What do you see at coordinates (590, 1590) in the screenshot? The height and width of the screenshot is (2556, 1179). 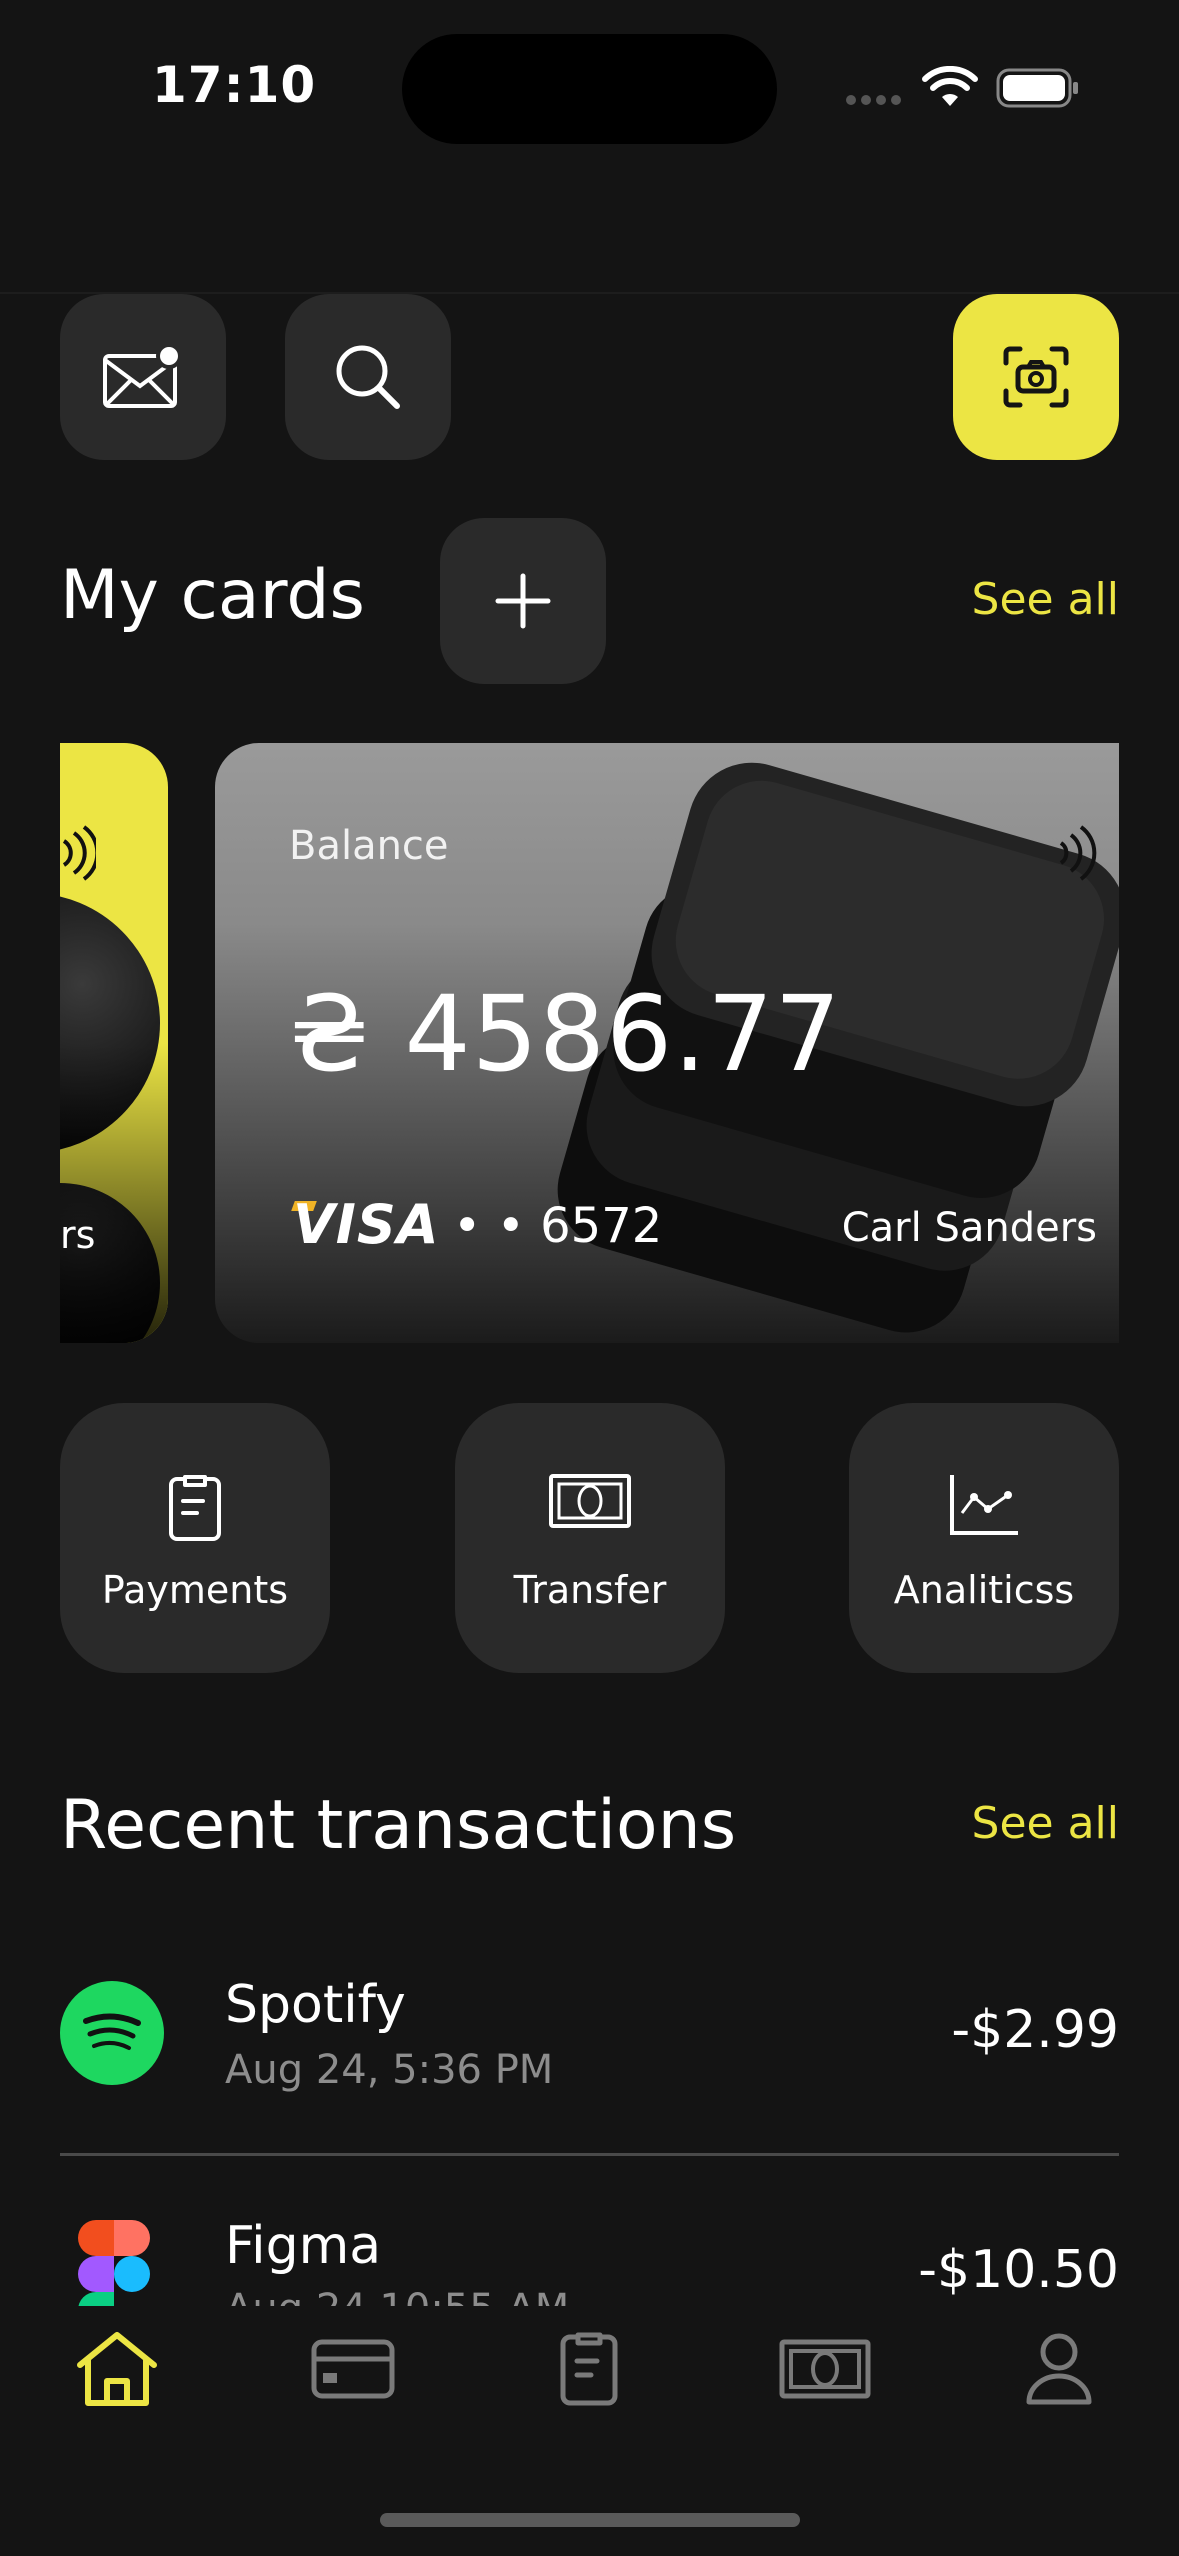 I see `transfer-label: Transfer` at bounding box center [590, 1590].